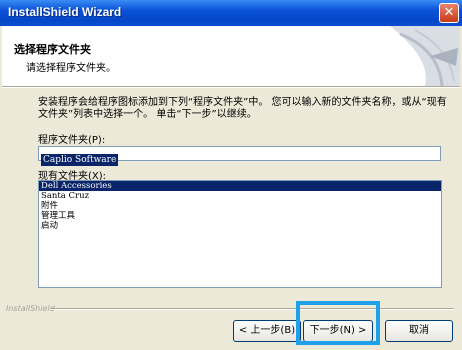 Image resolution: width=462 pixels, height=350 pixels. Describe the element at coordinates (338, 331) in the screenshot. I see `next-button: 下一步(N) >` at that location.